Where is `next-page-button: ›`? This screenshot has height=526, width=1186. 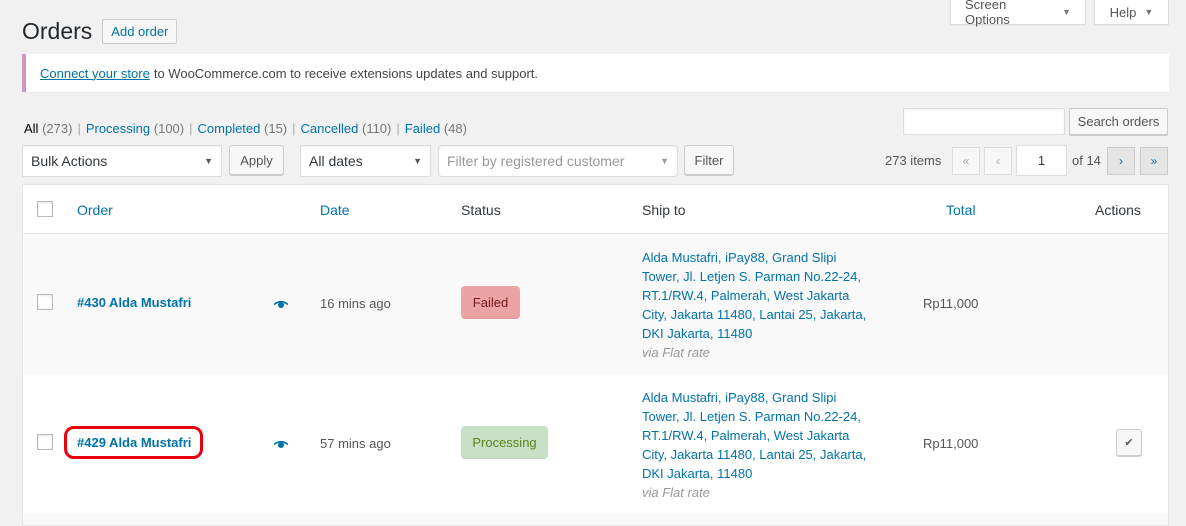
next-page-button: › is located at coordinates (1121, 161).